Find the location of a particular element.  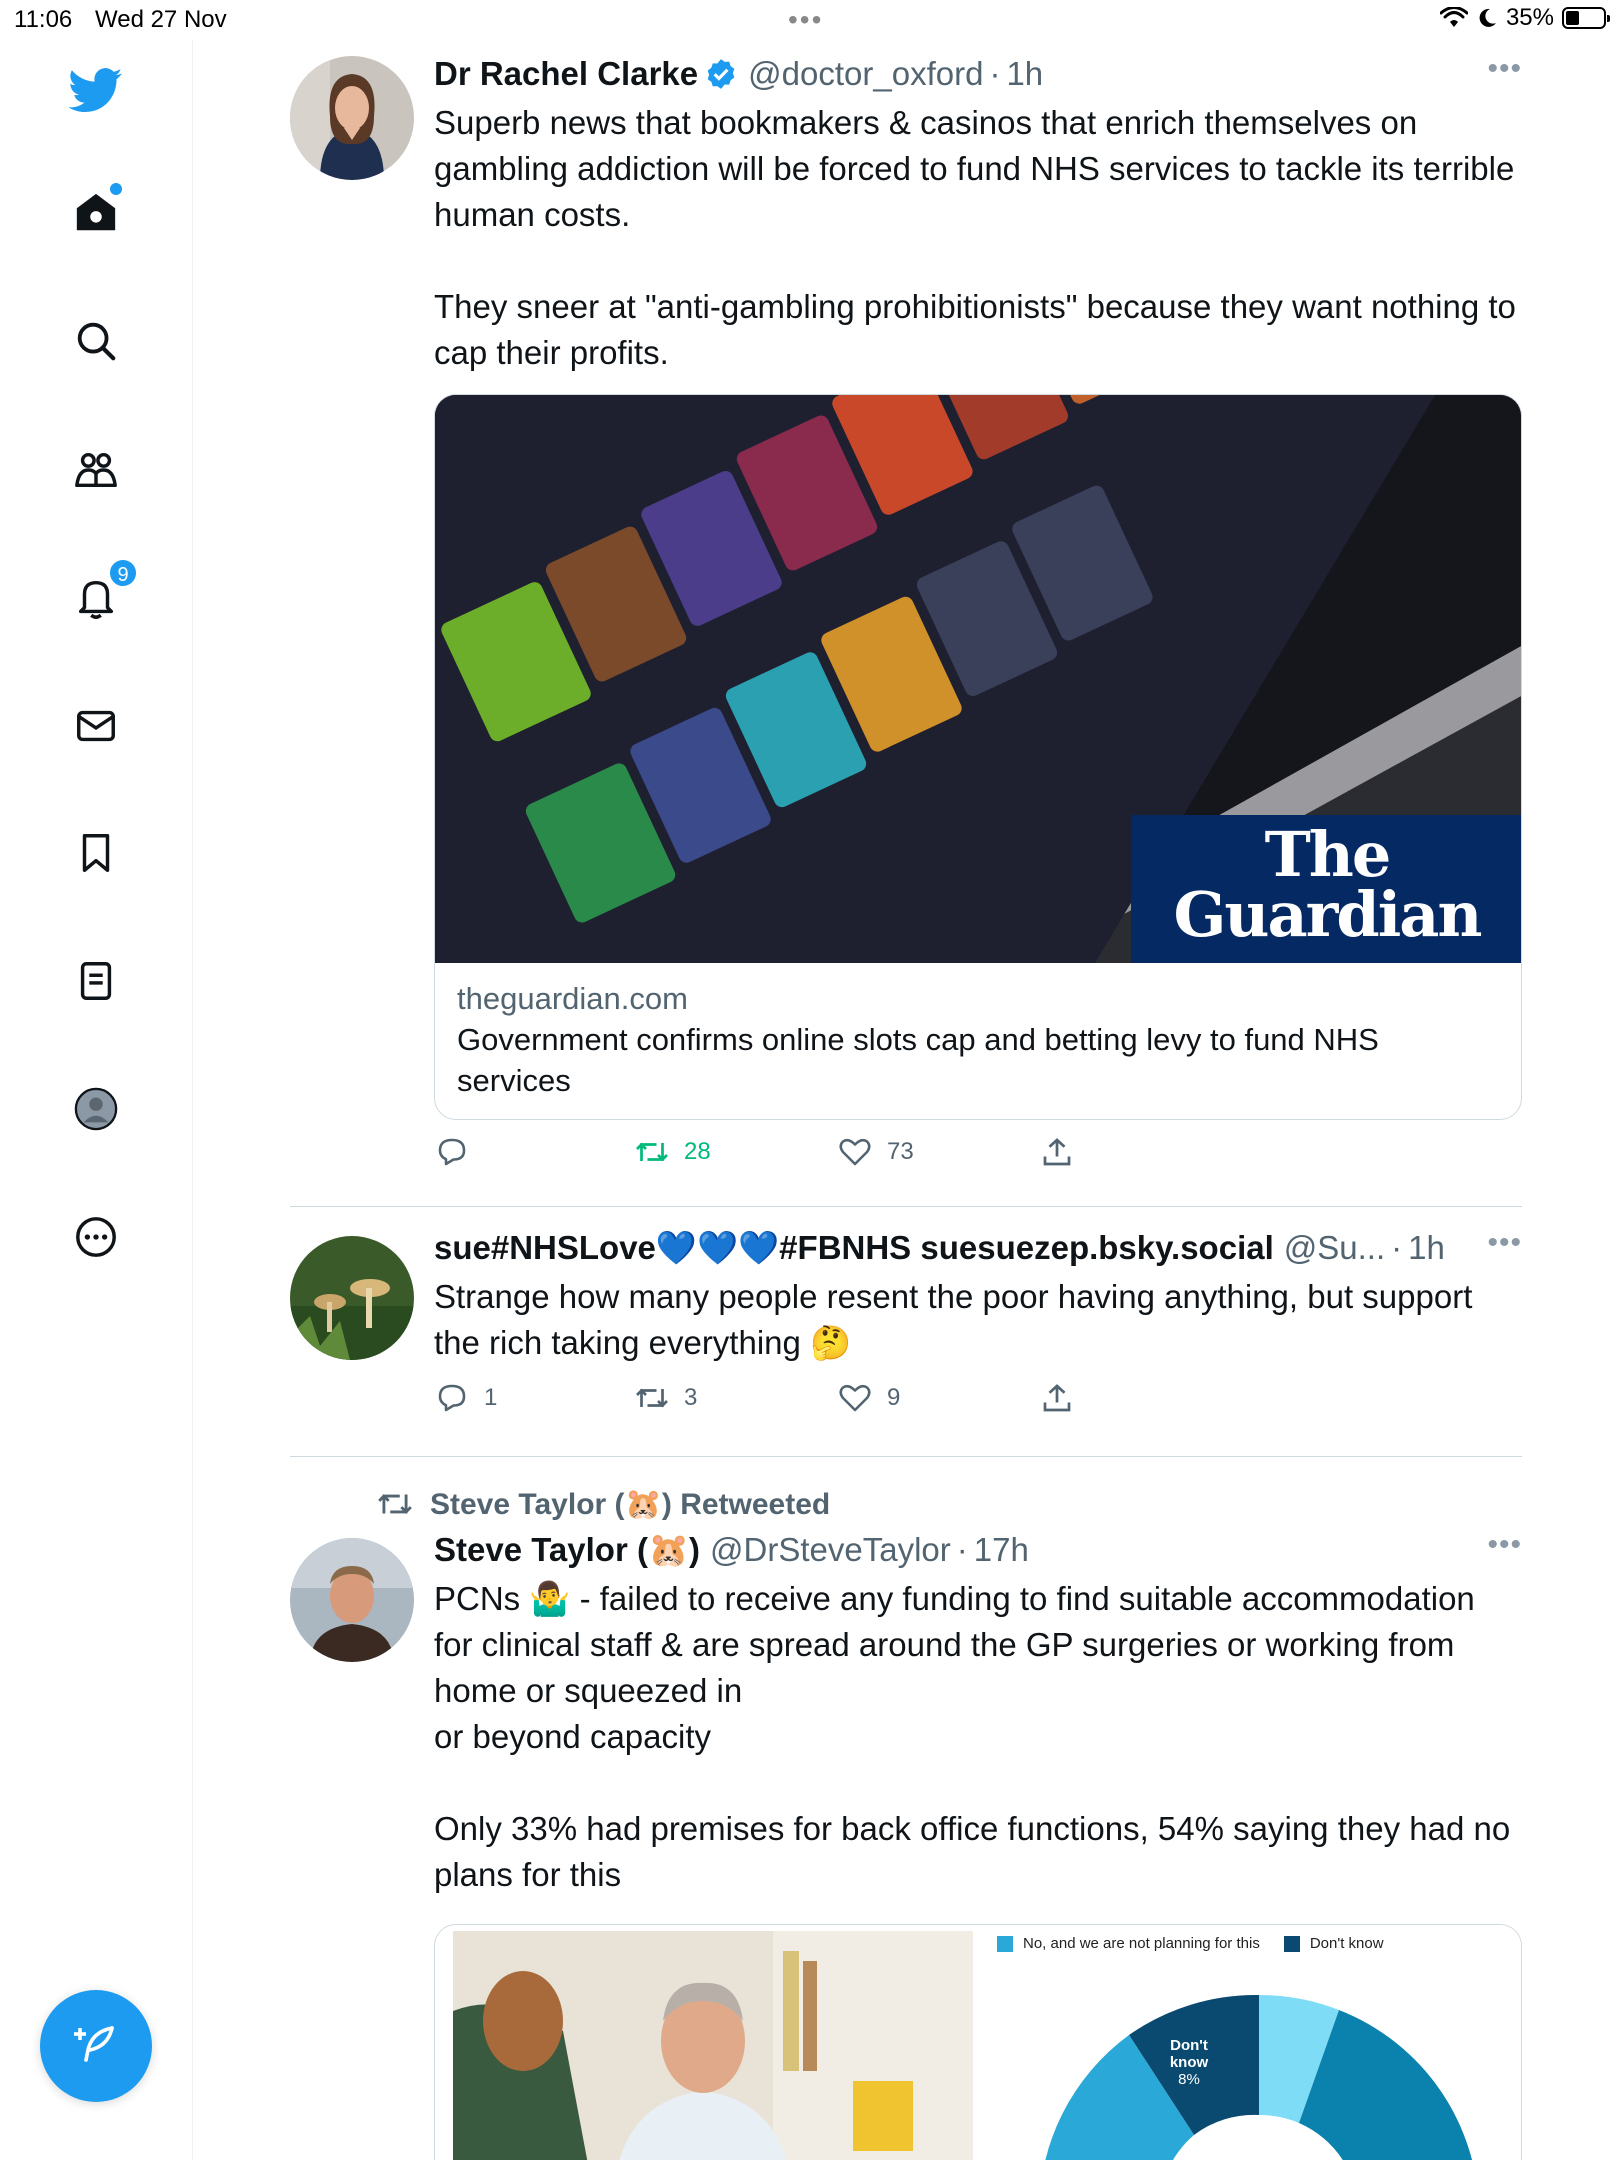

status-time: 11:06 is located at coordinates (43, 19).